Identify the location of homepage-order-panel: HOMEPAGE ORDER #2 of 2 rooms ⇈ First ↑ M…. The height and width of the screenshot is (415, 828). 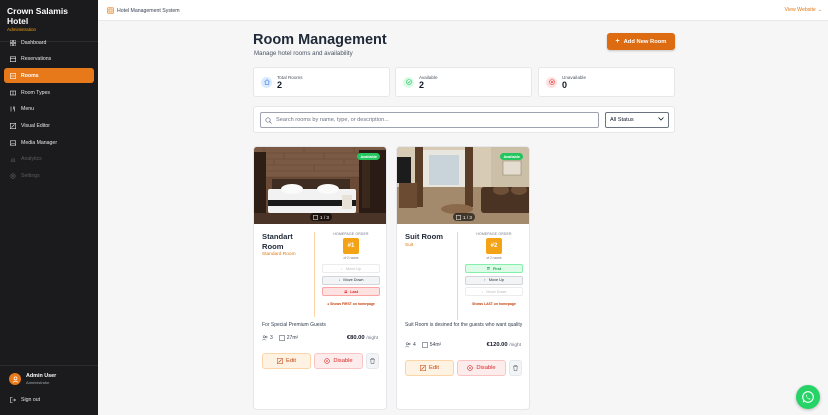
(494, 269).